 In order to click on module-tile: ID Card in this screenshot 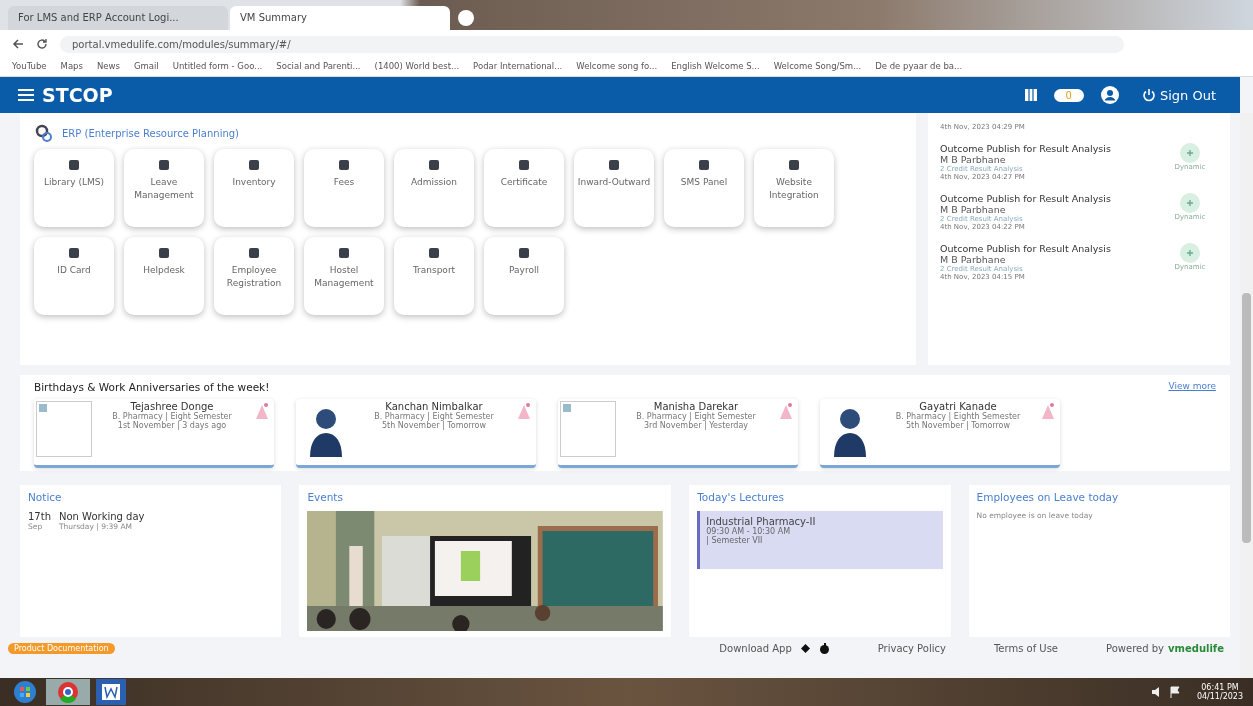, I will do `click(74, 276)`.